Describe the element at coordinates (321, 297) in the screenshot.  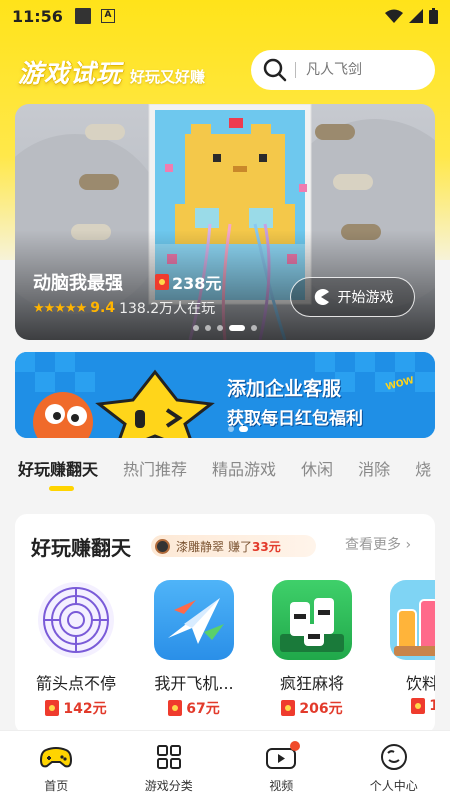
I see `pacman-icon` at that location.